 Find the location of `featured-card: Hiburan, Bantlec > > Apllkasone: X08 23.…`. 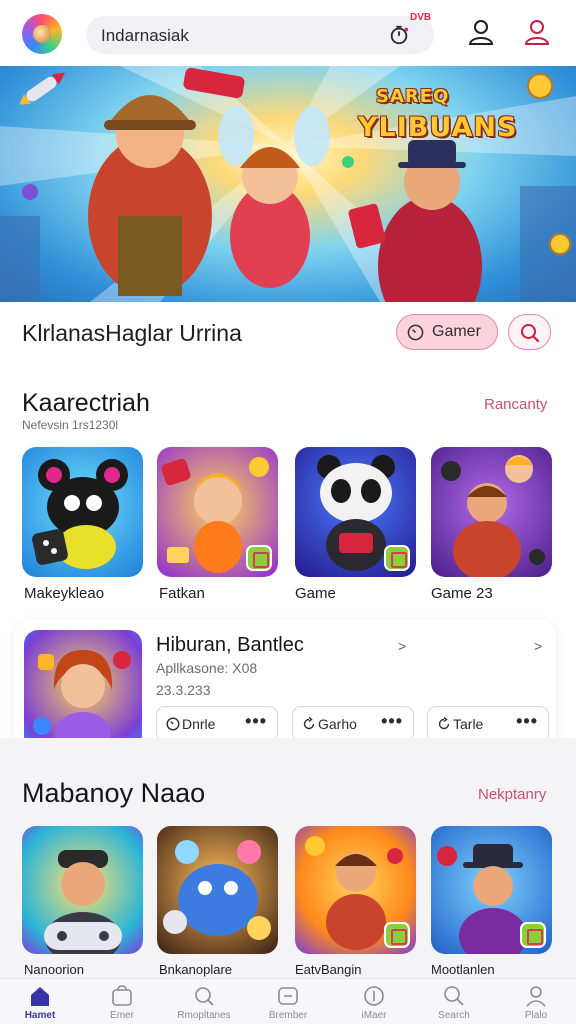

featured-card: Hiburan, Bantlec > > Apllkasone: X08 23.… is located at coordinates (285, 688).